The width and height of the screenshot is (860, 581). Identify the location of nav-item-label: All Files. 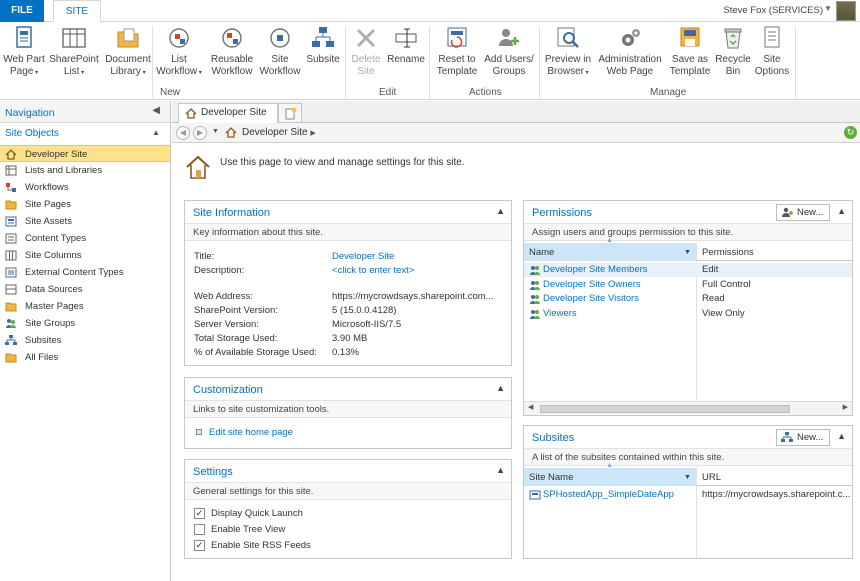
(42, 357).